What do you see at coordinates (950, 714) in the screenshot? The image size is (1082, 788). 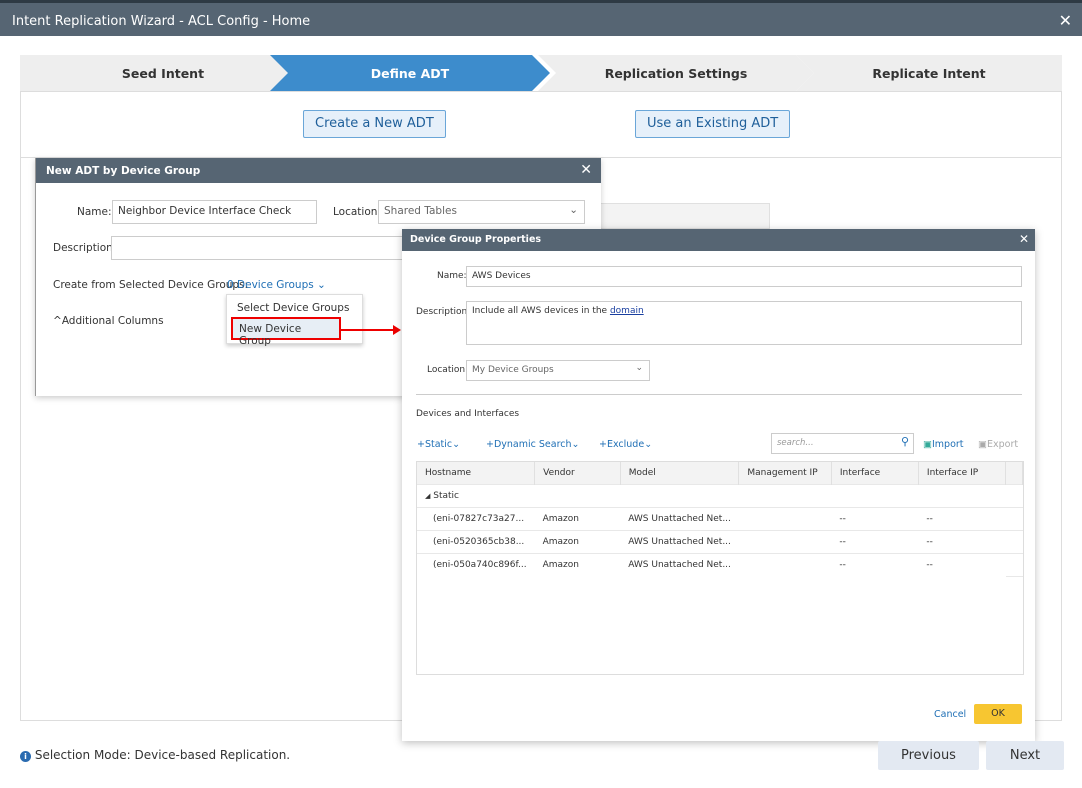 I see `cancel-button: Cancel` at bounding box center [950, 714].